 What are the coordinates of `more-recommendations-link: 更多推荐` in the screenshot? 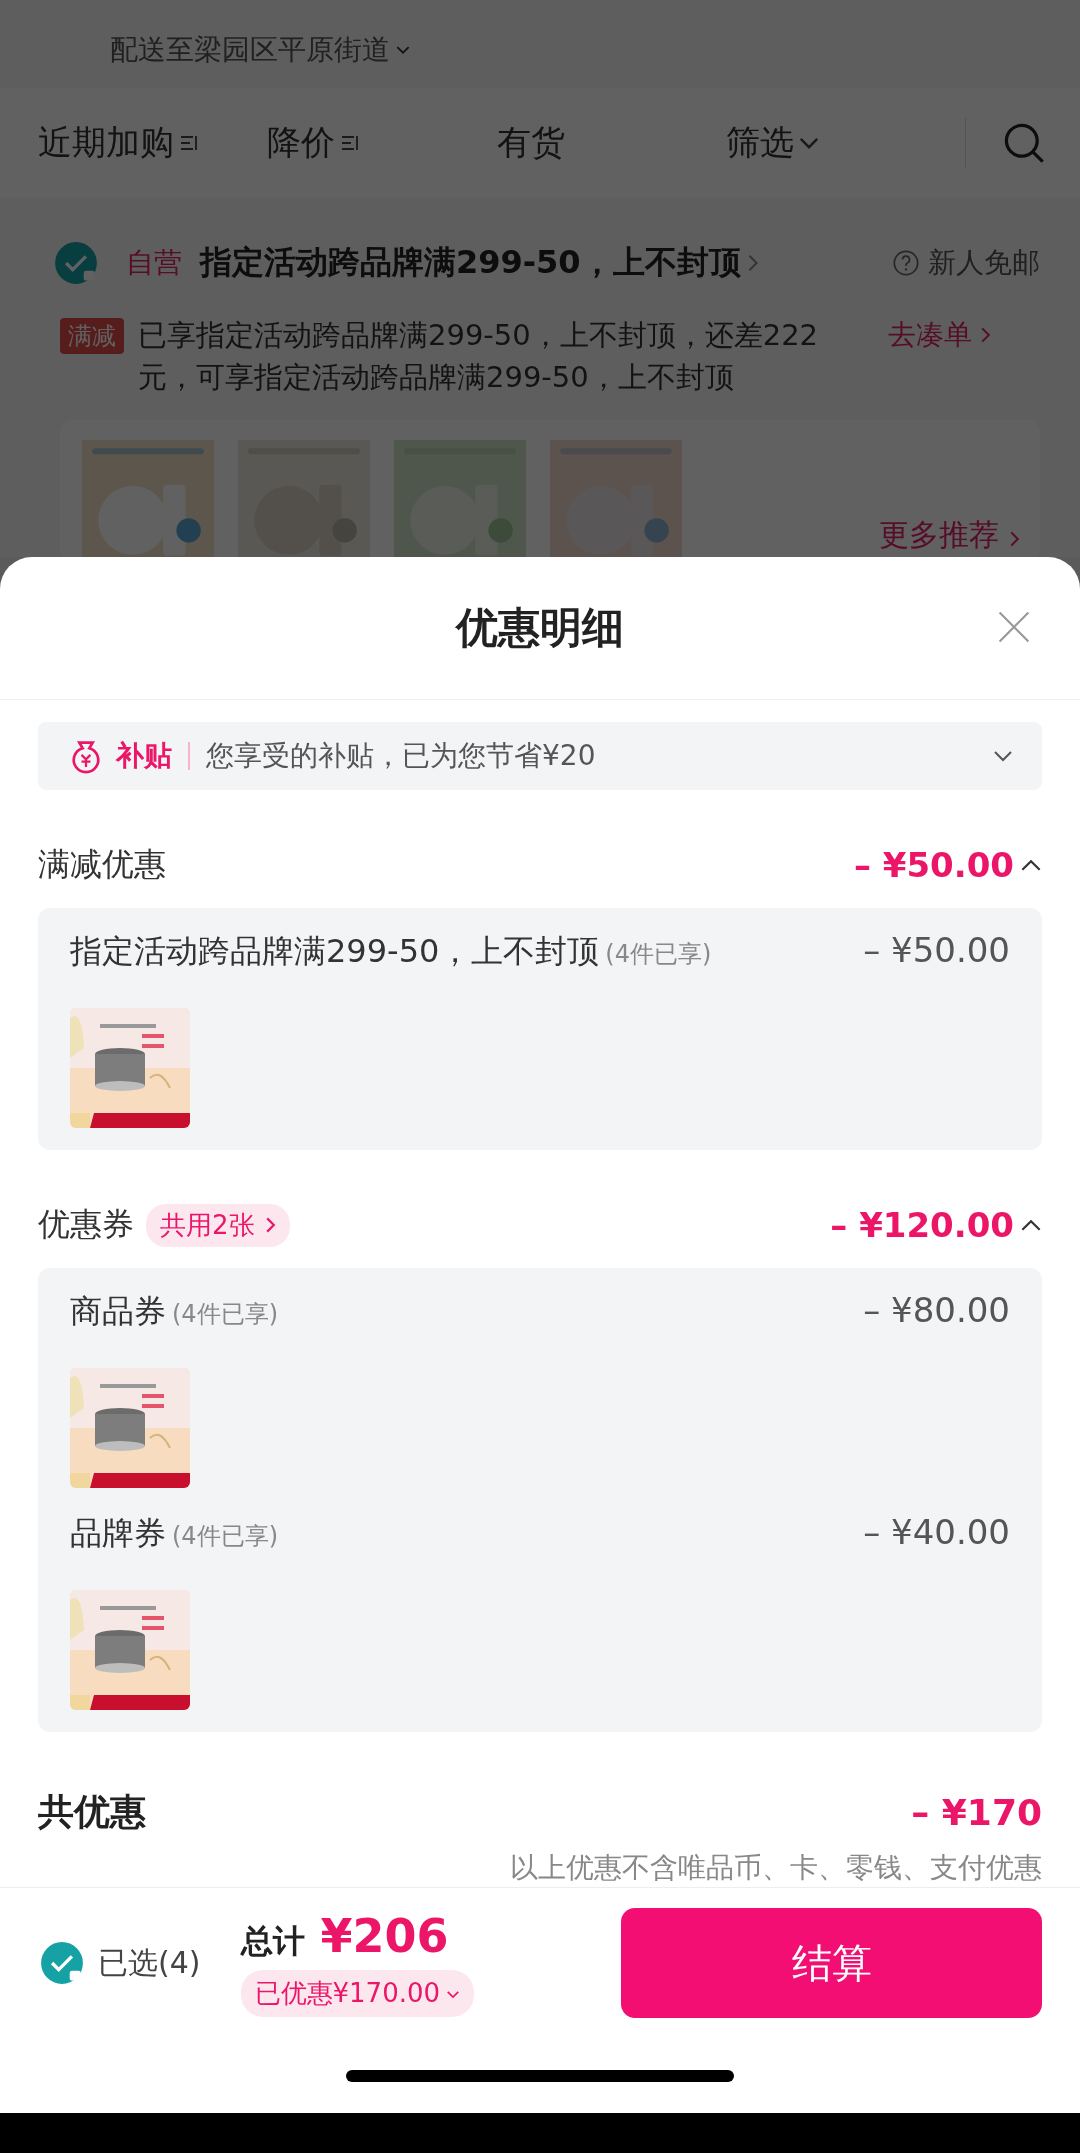 It's located at (939, 536).